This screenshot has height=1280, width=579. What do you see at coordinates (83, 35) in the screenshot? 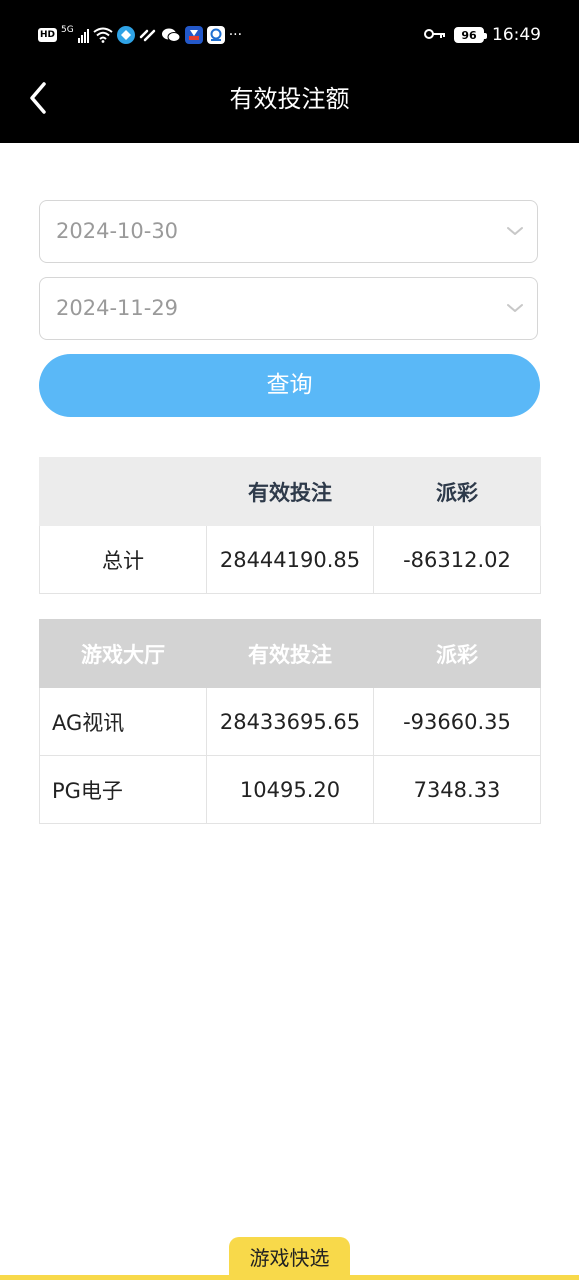
I see `signal-icon` at bounding box center [83, 35].